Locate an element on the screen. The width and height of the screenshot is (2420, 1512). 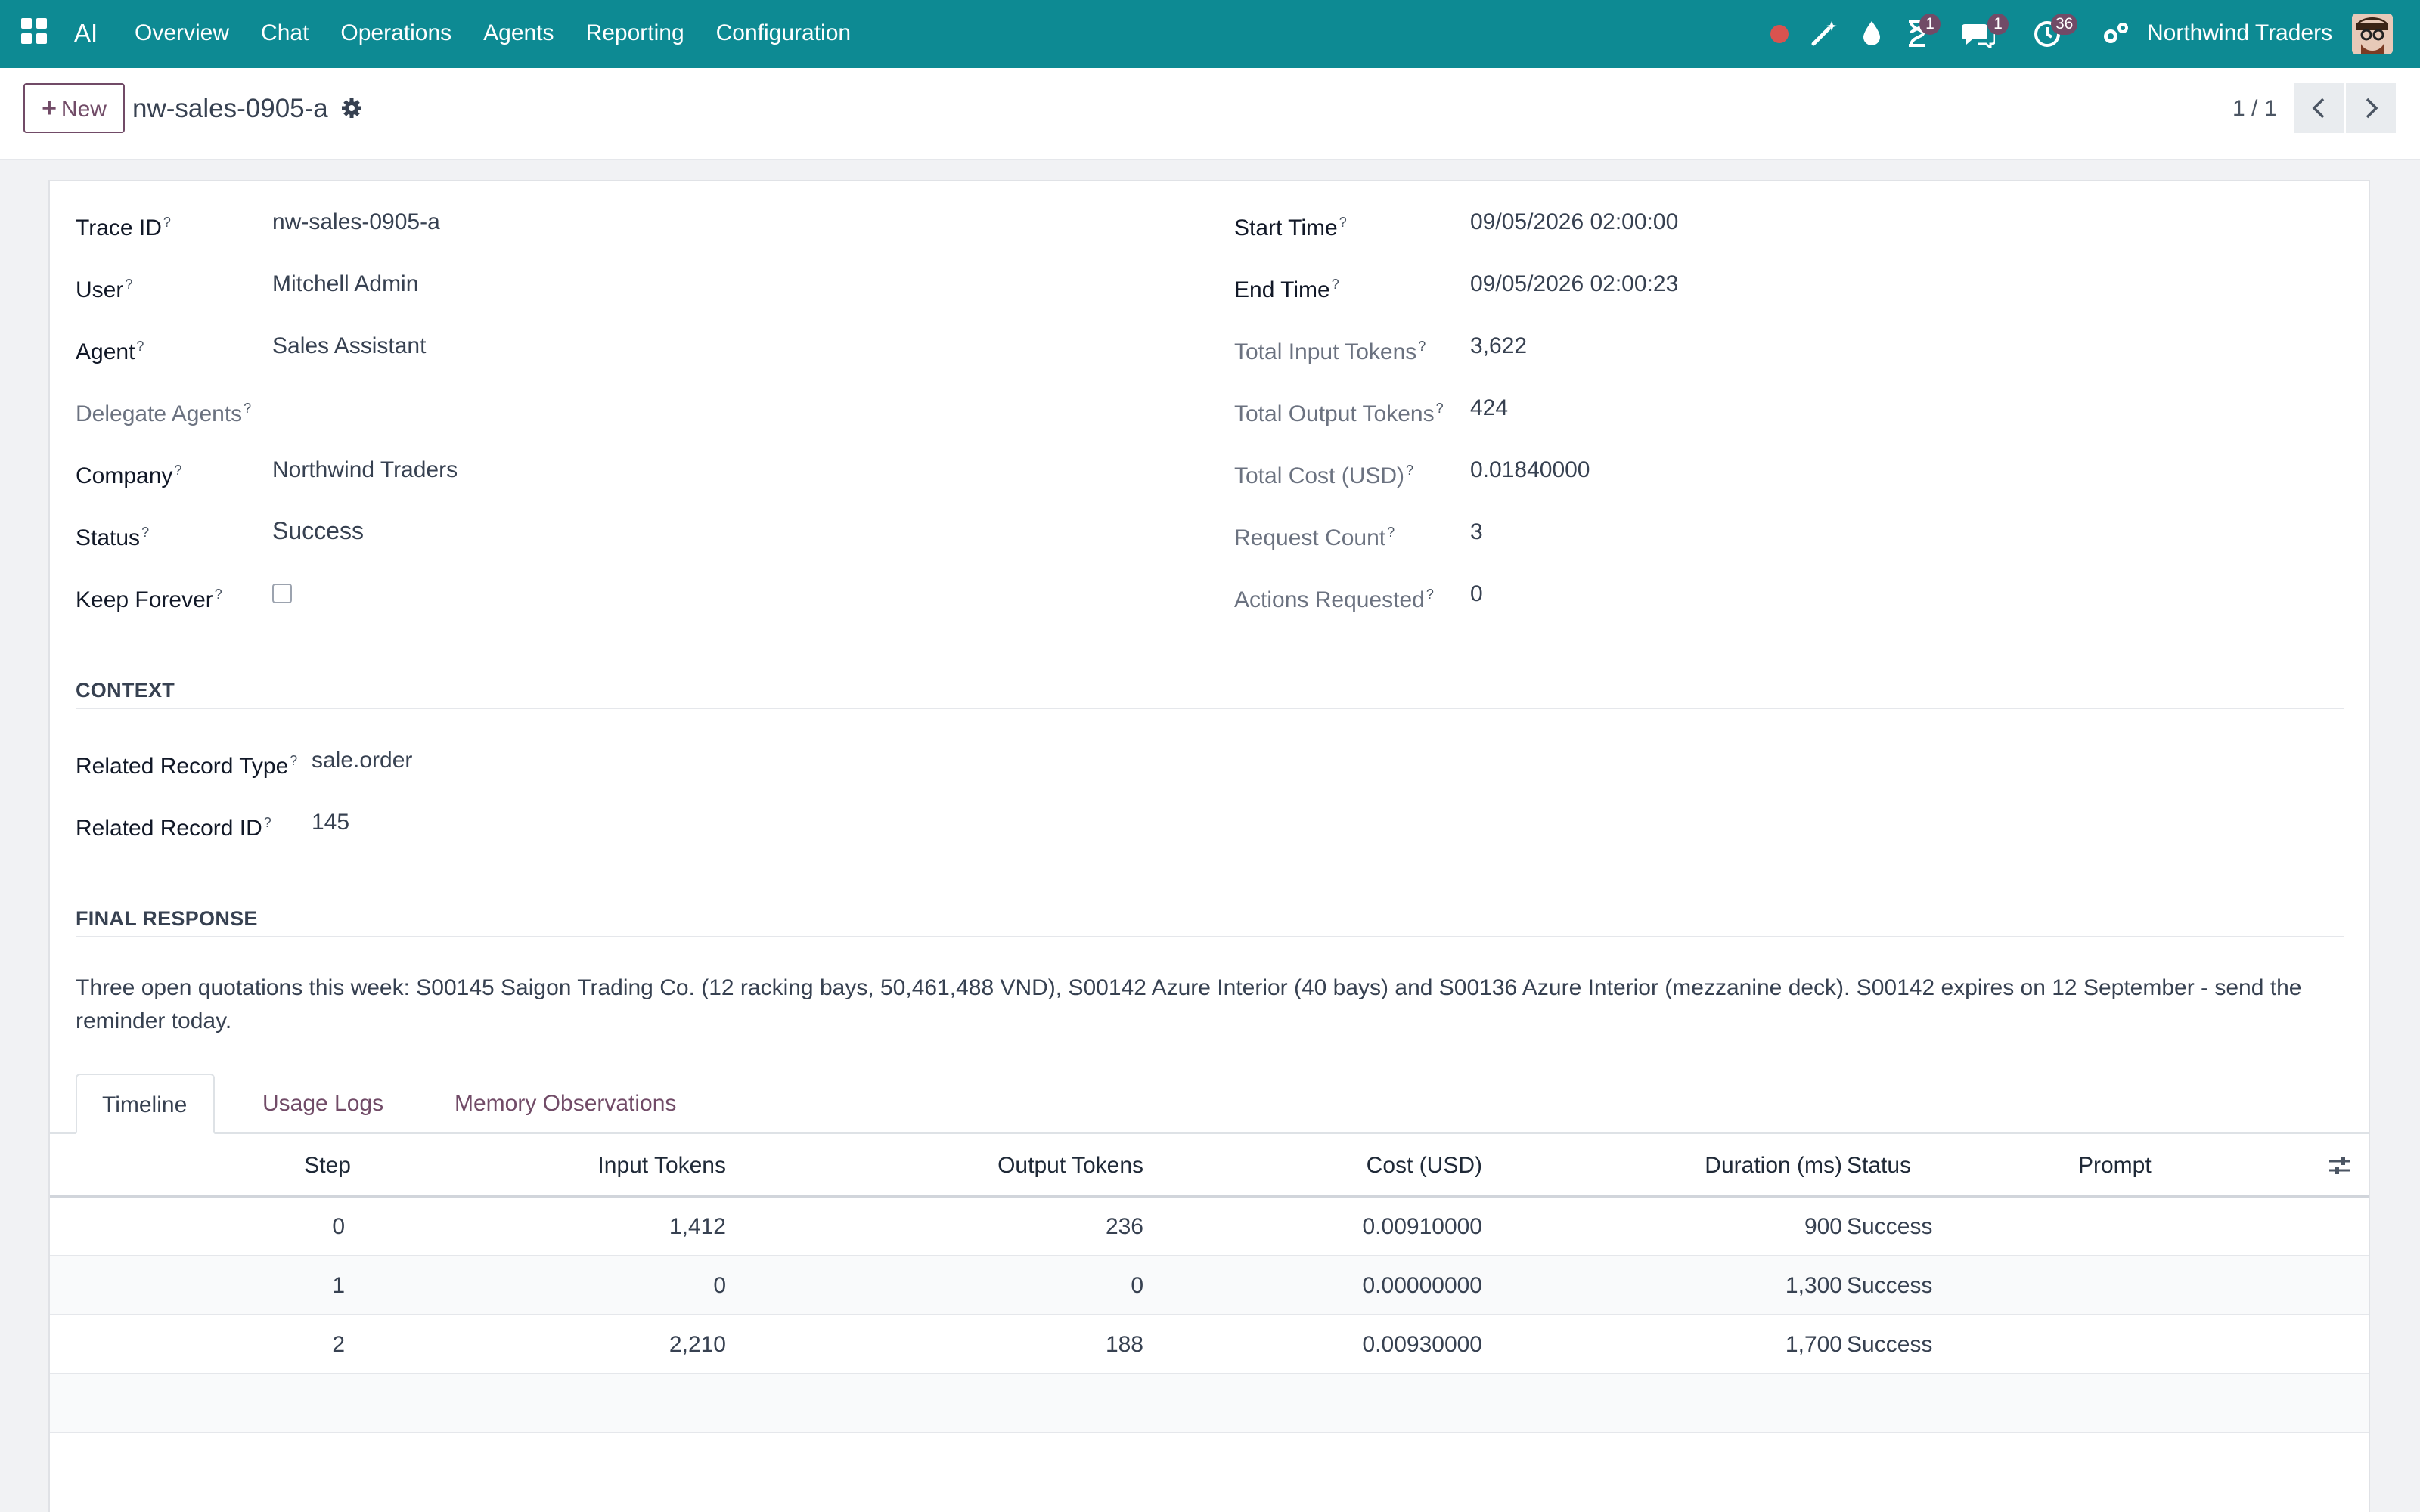
keep-forever-label: Keep Forever? is located at coordinates (149, 599).